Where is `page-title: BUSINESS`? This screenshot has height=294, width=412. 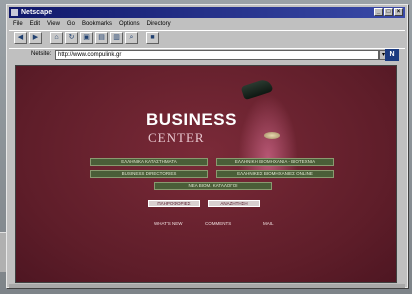 page-title: BUSINESS is located at coordinates (191, 119).